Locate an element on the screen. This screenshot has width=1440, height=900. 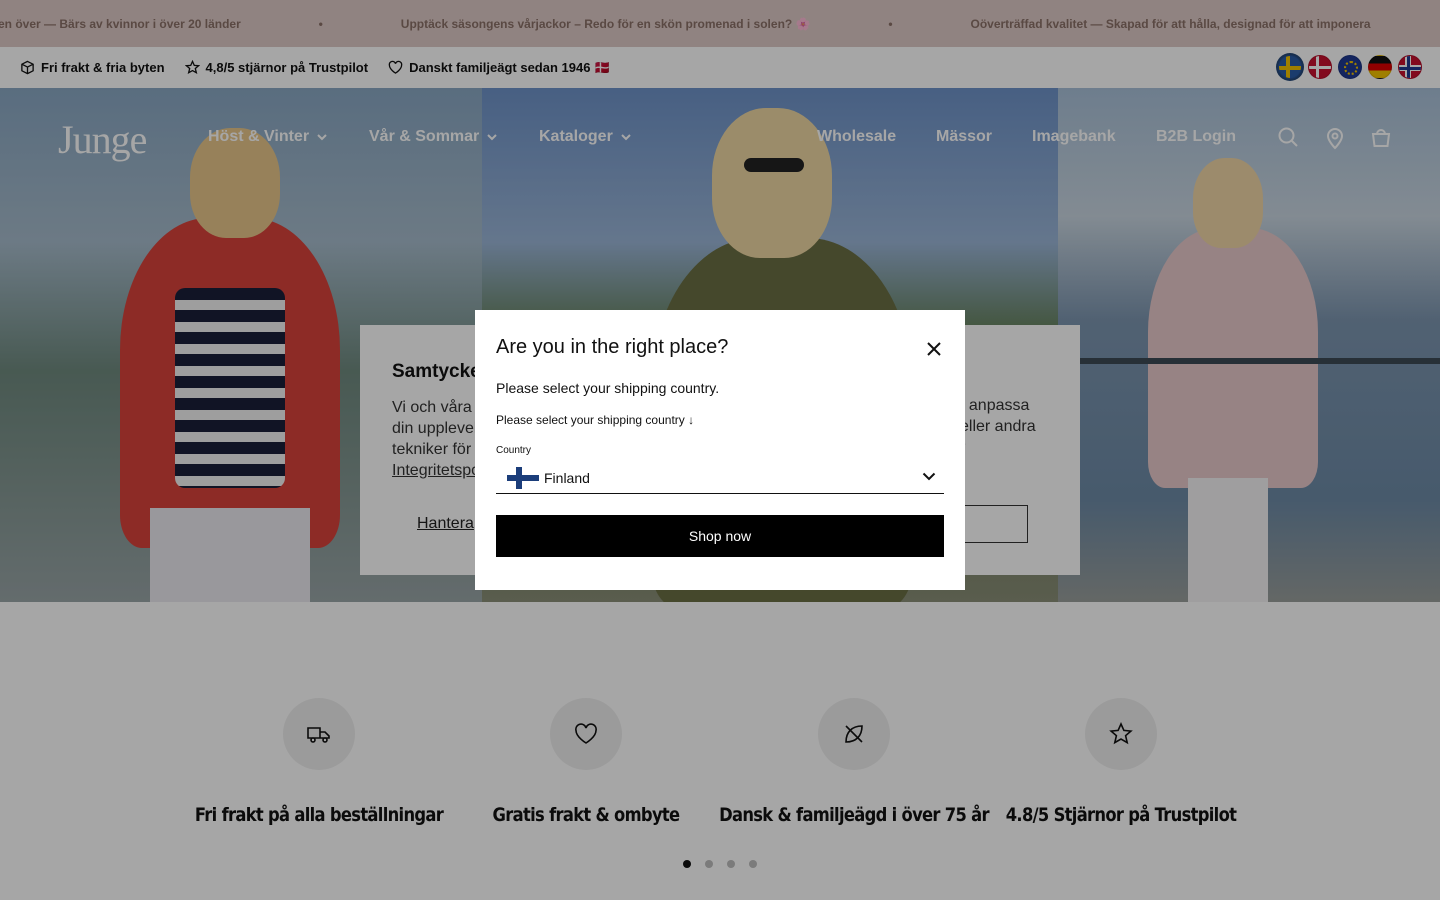
chevron-down-icon is located at coordinates (929, 476).